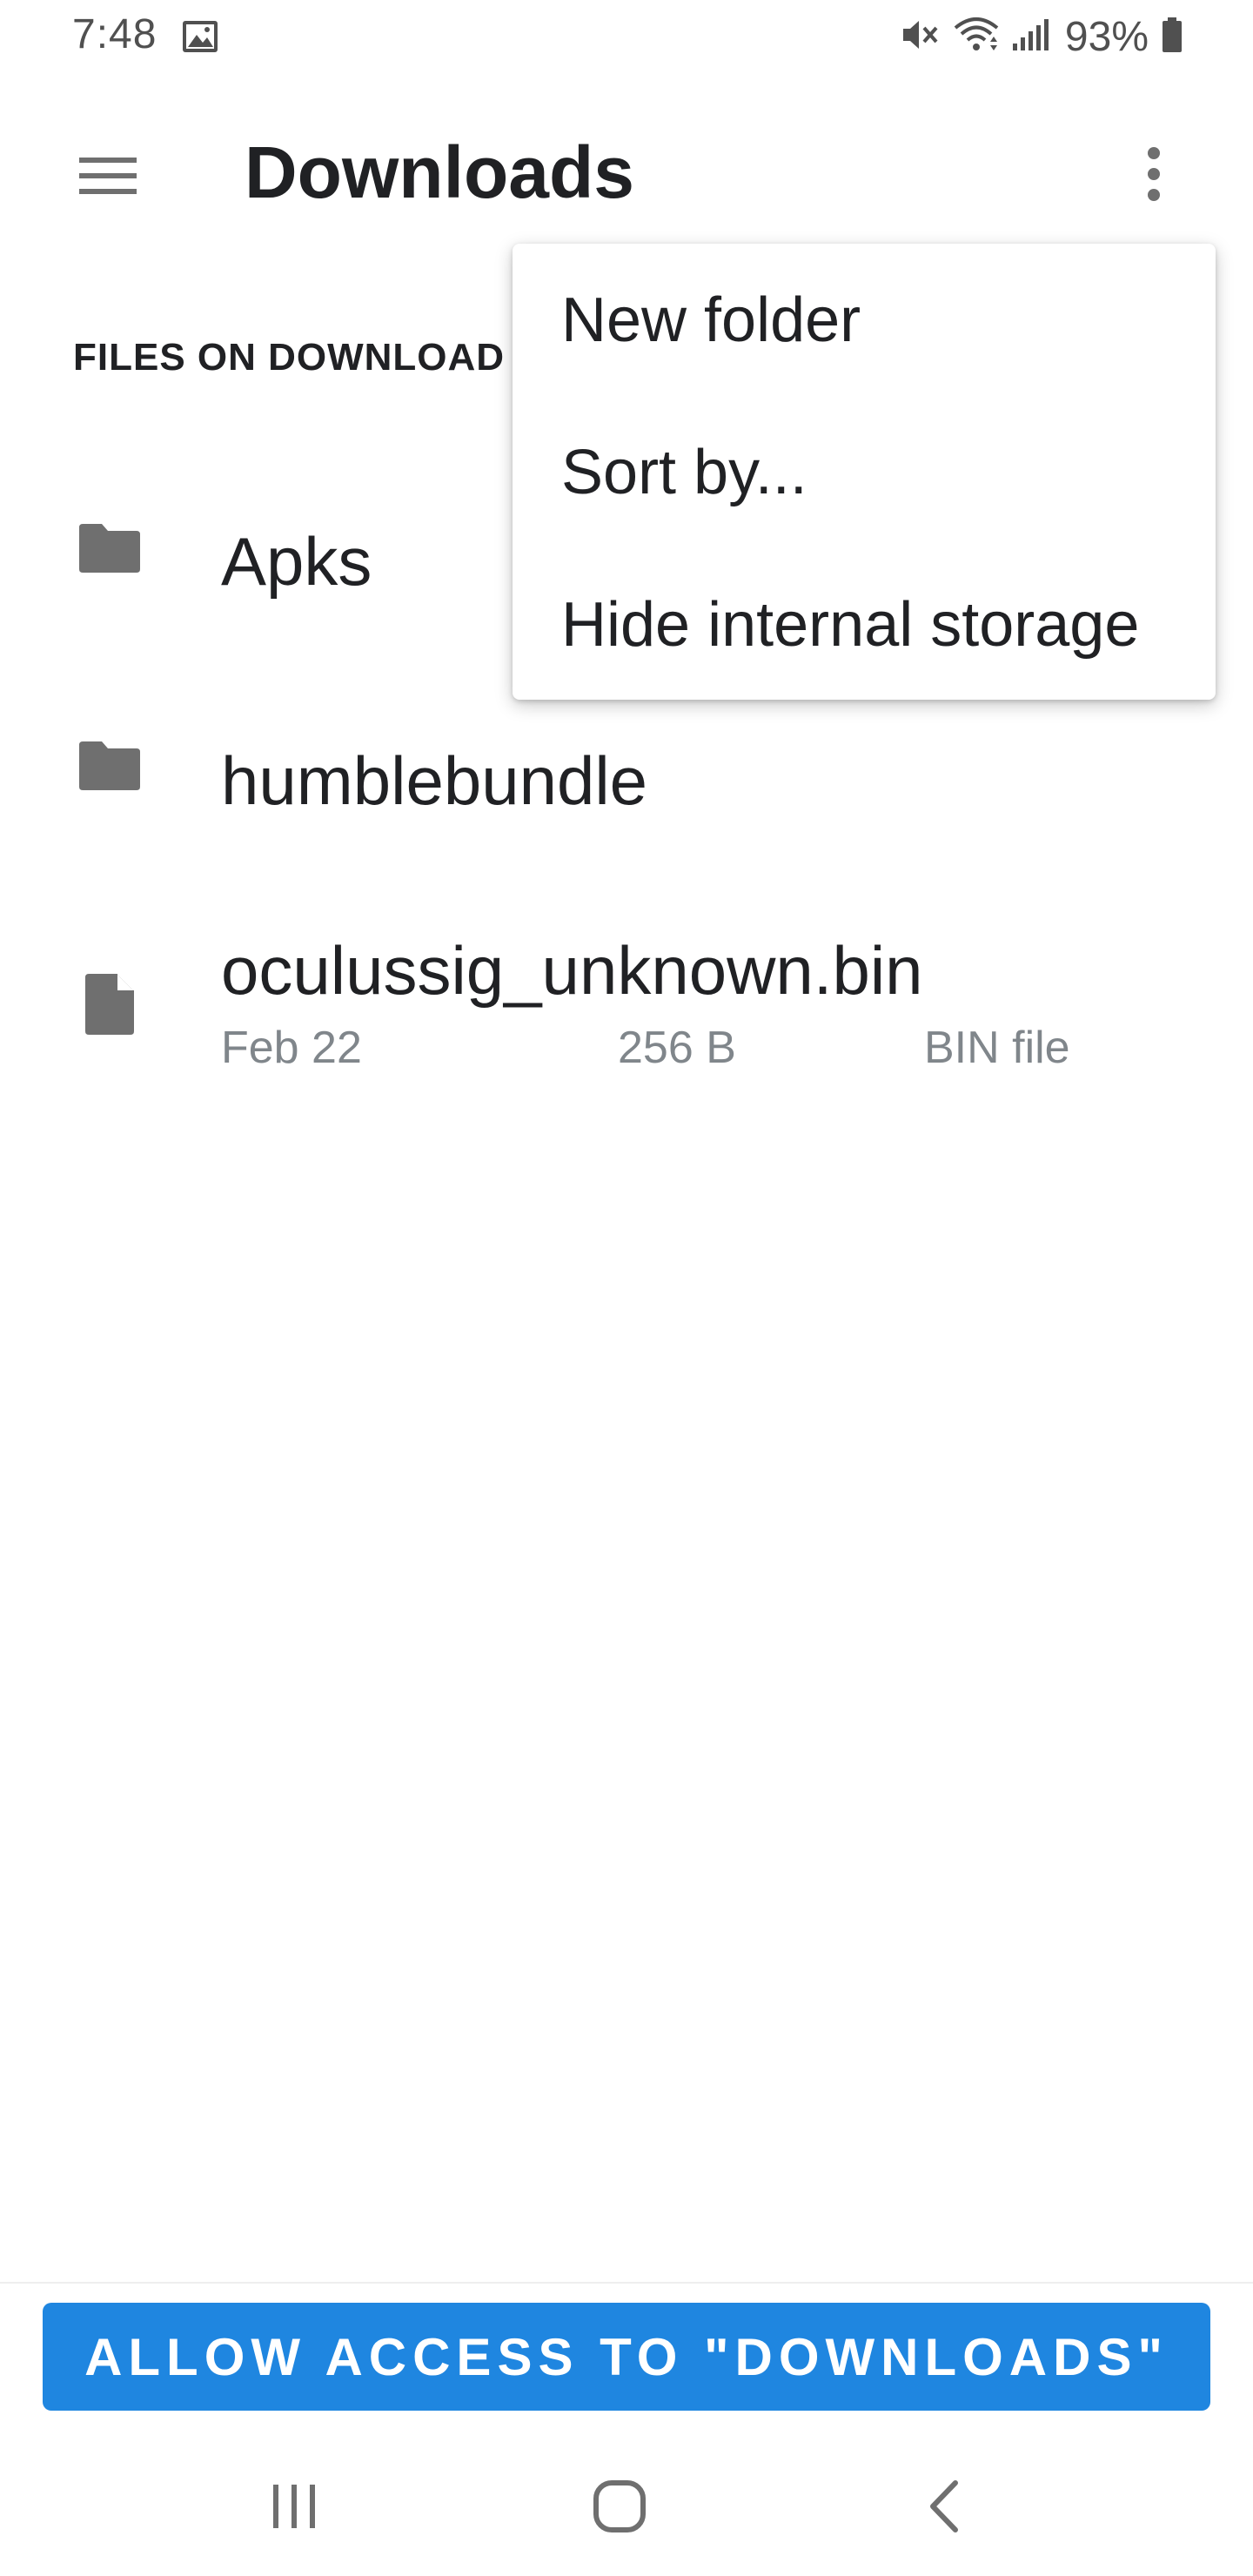  Describe the element at coordinates (626, 2283) in the screenshot. I see `bottom-divider` at that location.